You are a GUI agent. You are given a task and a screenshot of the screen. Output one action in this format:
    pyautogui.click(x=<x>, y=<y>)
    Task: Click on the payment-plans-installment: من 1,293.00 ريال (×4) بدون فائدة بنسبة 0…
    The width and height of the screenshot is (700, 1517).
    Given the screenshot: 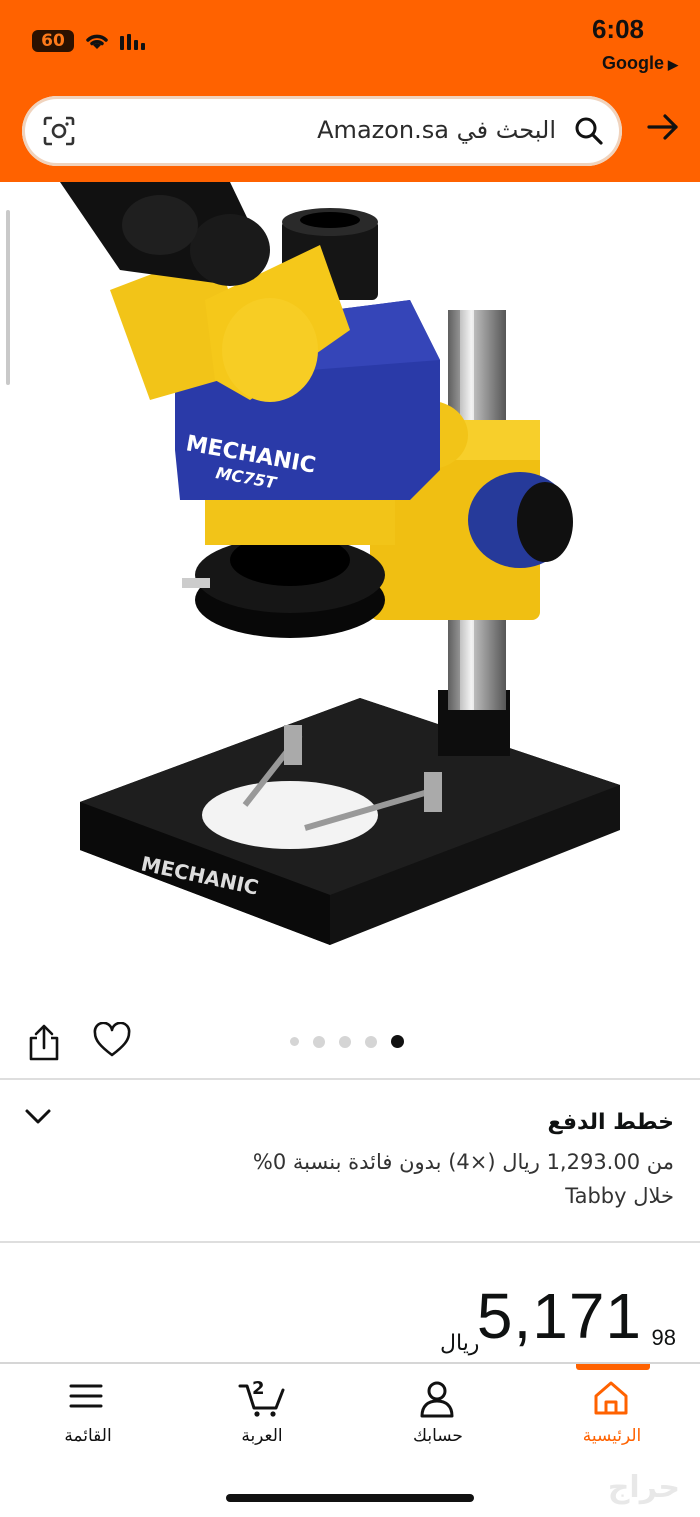 What is the action you would take?
    pyautogui.click(x=463, y=1162)
    